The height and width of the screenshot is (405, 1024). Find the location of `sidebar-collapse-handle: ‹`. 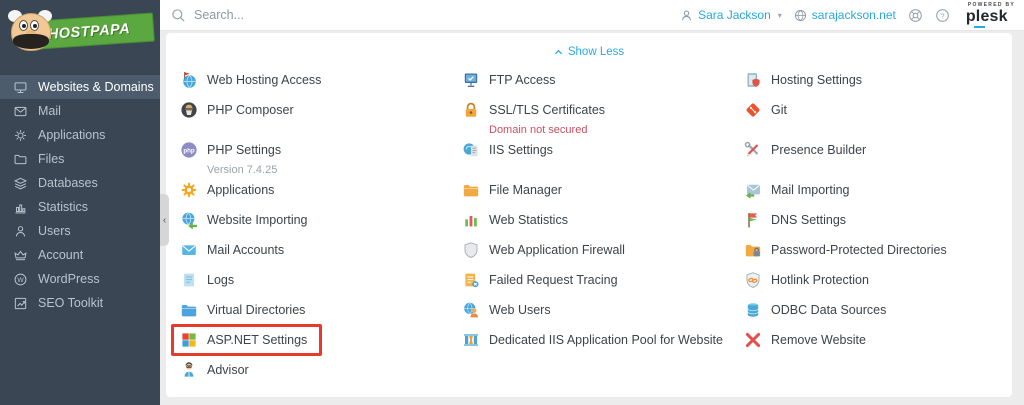

sidebar-collapse-handle: ‹ is located at coordinates (164, 220).